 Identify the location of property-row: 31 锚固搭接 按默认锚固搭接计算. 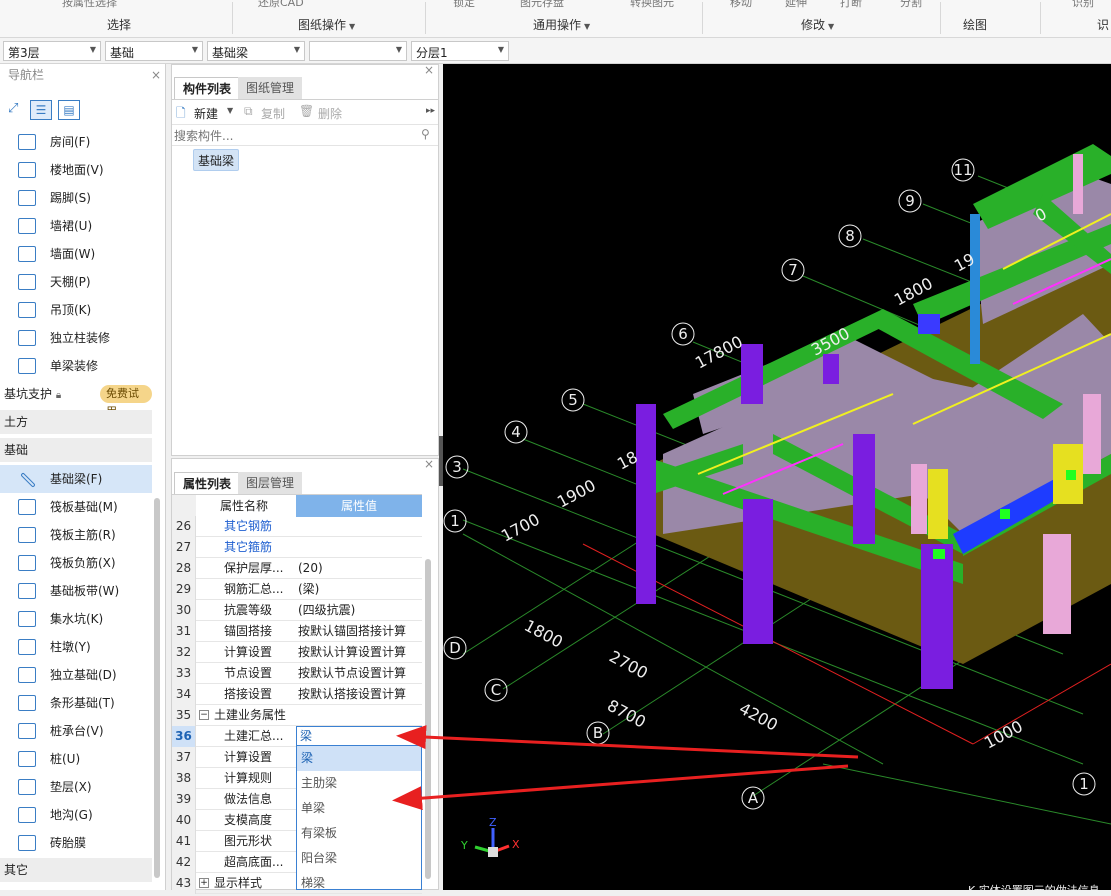
(297, 631).